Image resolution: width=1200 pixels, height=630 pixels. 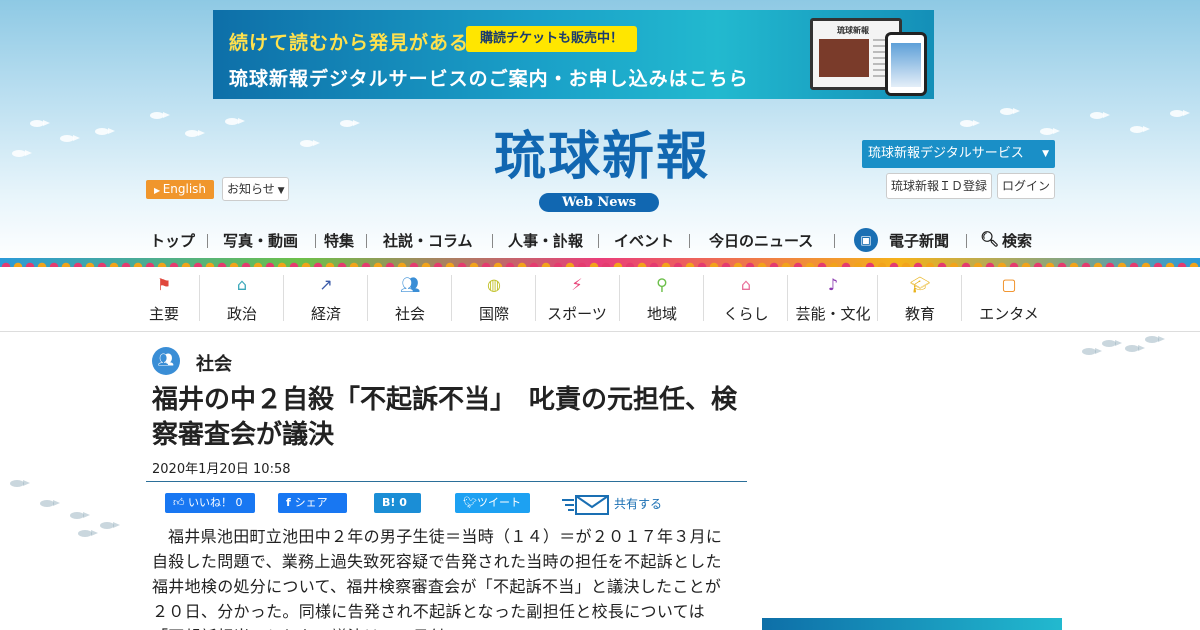 I want to click on nav-photo-video: 写真・動画, so click(x=260, y=240).